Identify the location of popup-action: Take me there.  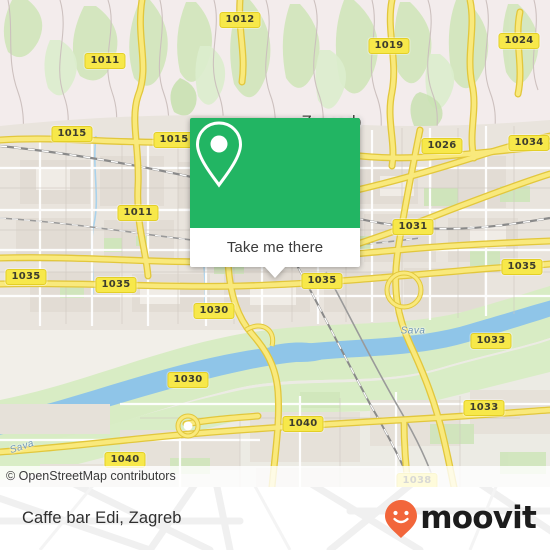
(275, 253).